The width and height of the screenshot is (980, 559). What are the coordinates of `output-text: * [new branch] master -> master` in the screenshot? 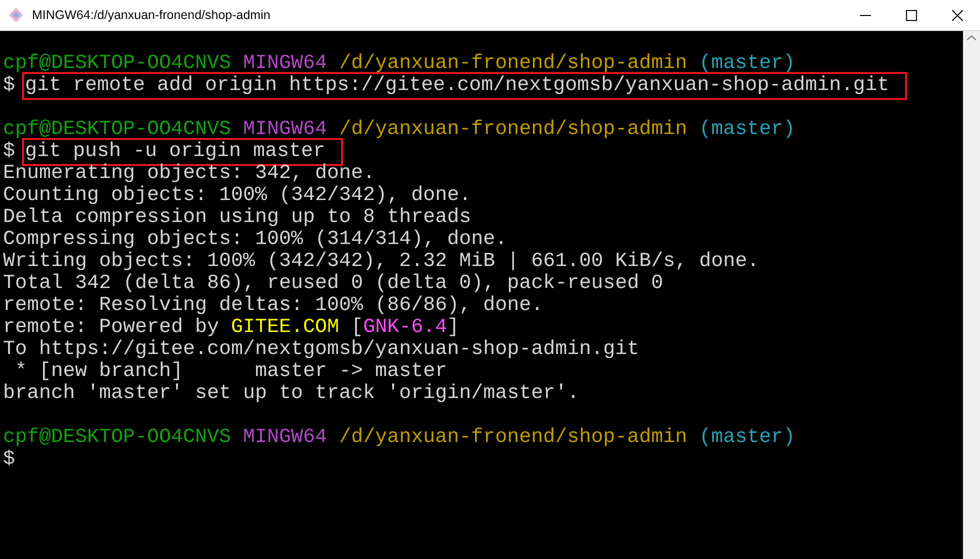 It's located at (231, 372).